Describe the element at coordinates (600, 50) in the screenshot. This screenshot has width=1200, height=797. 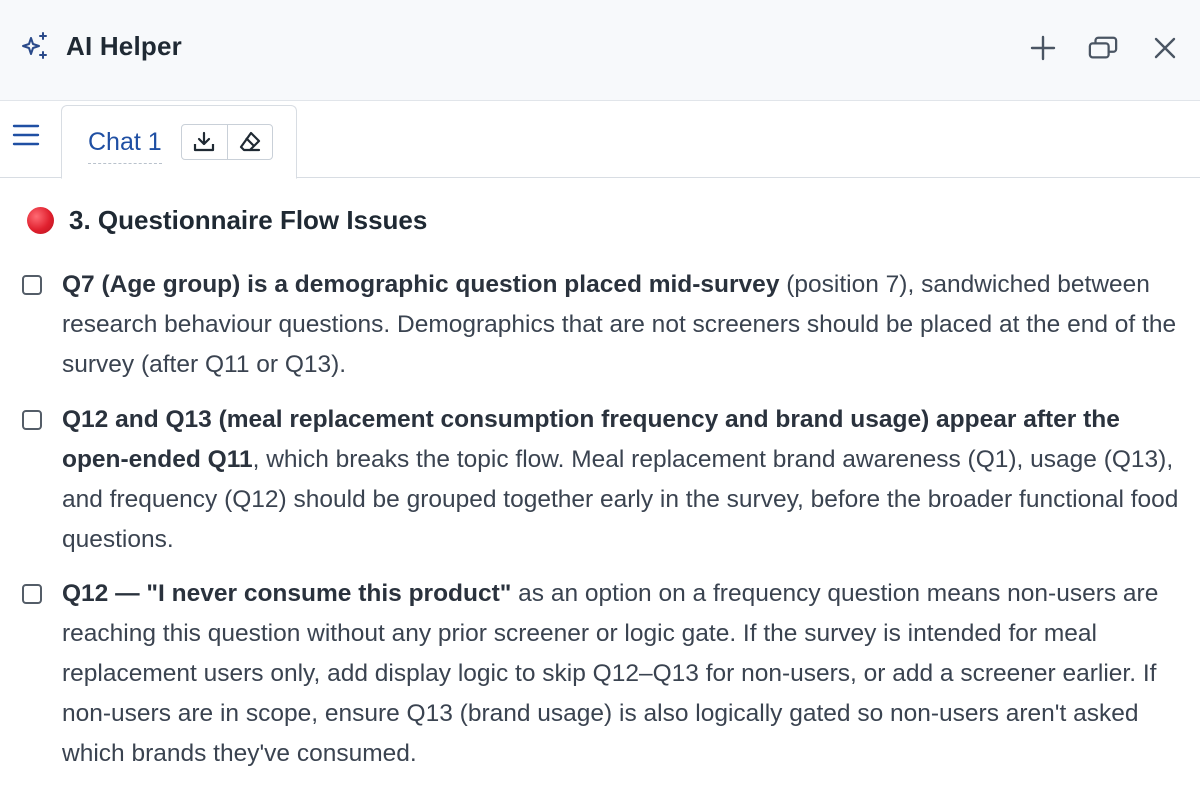
I see `app-header: AI Helper` at that location.